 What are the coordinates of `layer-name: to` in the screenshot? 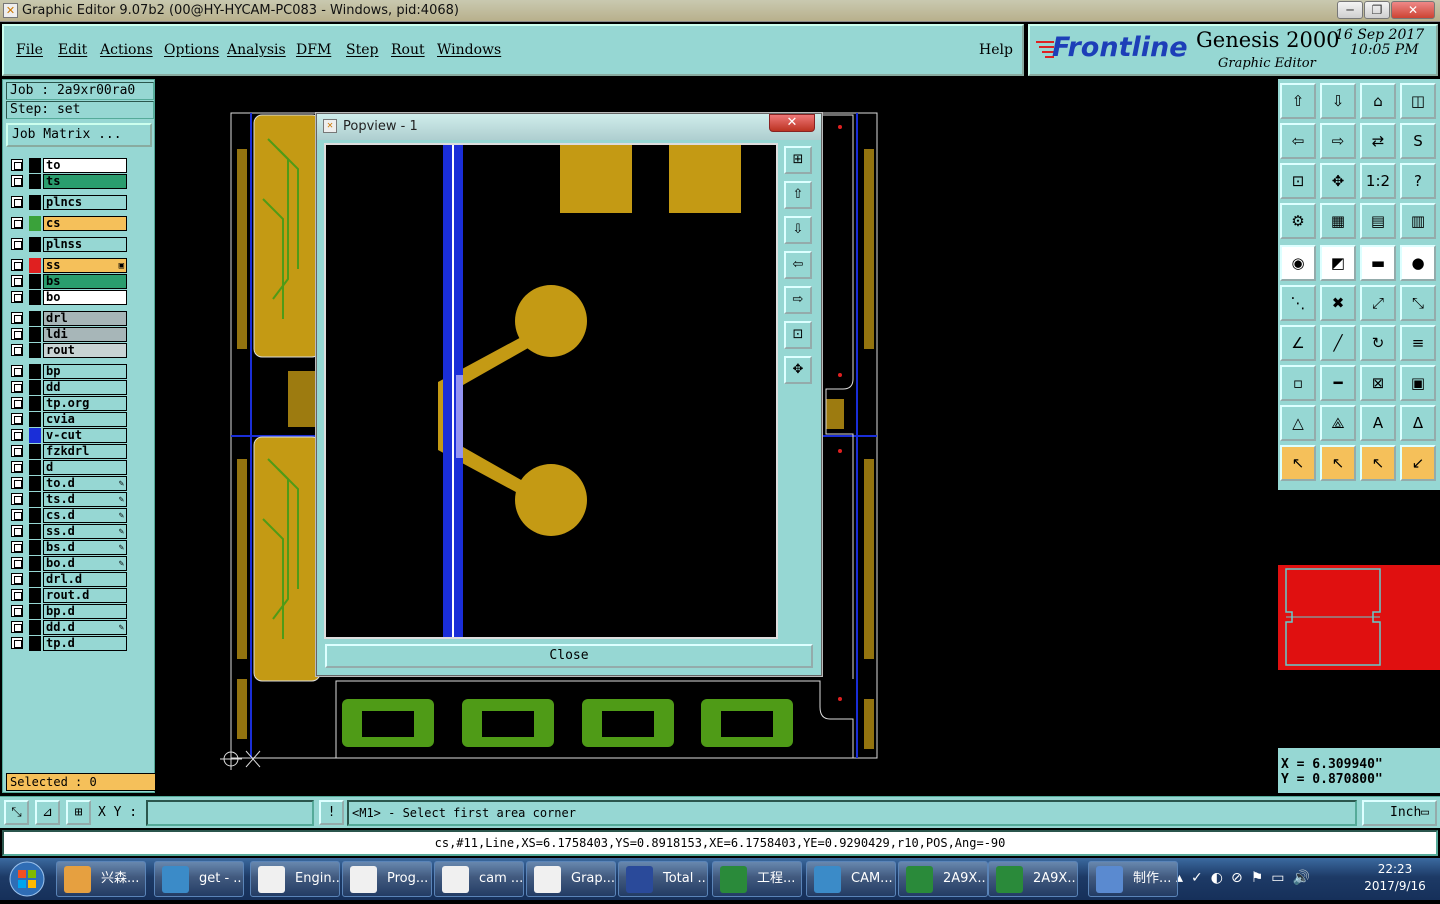 It's located at (85, 165).